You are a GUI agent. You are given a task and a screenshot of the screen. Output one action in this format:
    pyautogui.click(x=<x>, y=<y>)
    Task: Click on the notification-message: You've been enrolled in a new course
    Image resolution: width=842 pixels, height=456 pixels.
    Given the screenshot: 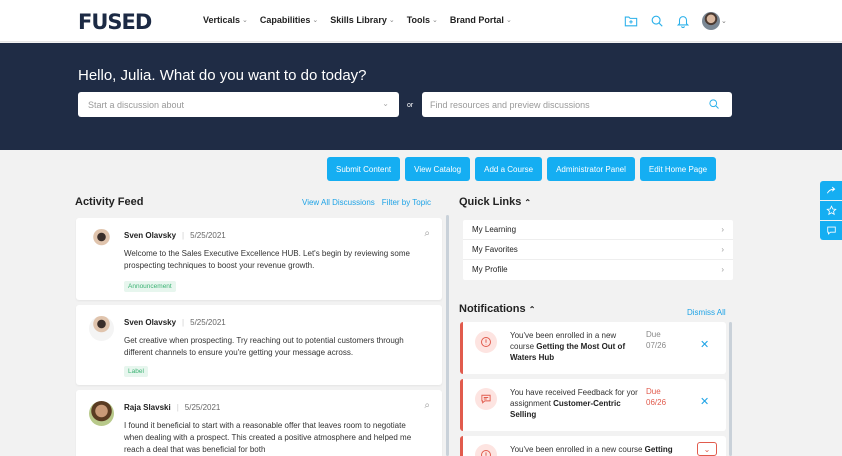 What is the action you would take?
    pyautogui.click(x=577, y=449)
    